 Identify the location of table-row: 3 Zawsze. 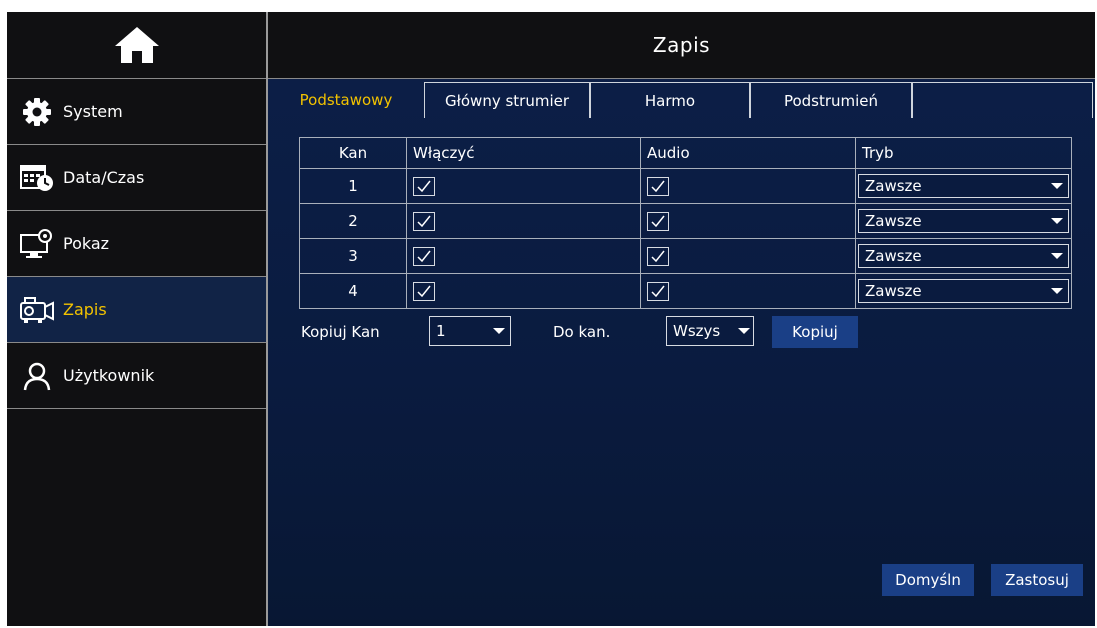
(685, 256).